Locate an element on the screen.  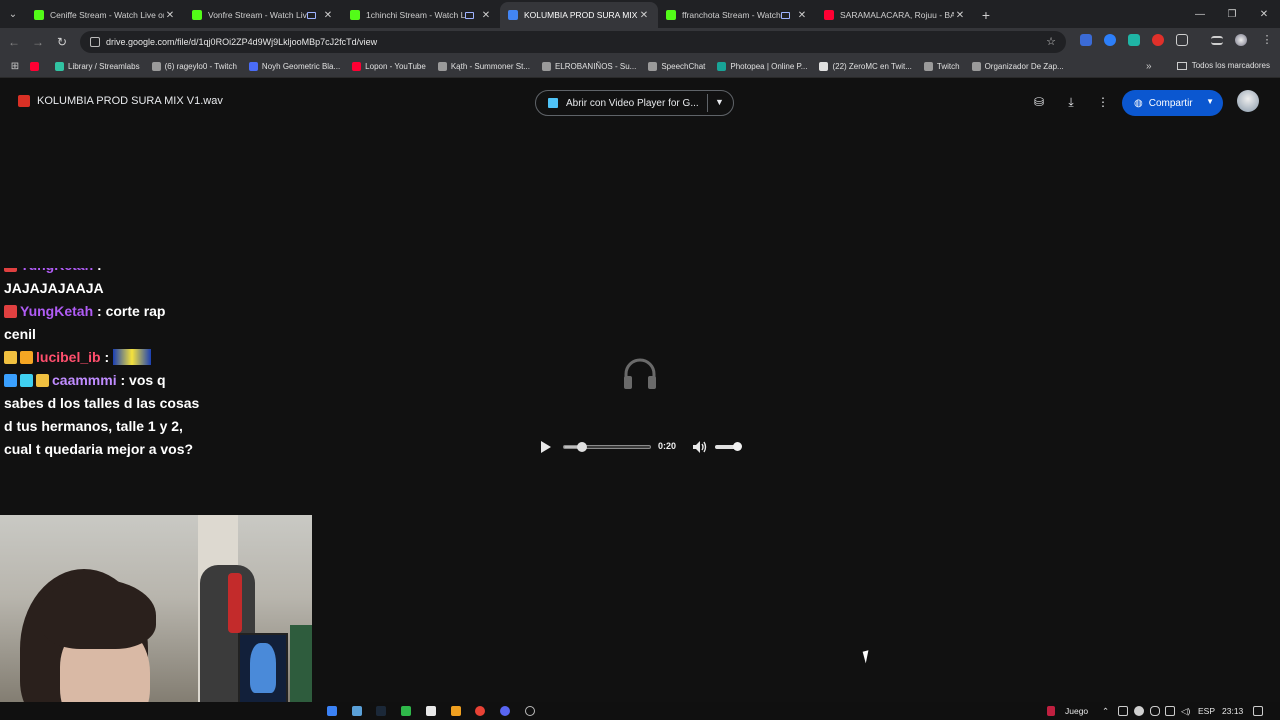
notifications-icon is located at coordinates (1258, 711).